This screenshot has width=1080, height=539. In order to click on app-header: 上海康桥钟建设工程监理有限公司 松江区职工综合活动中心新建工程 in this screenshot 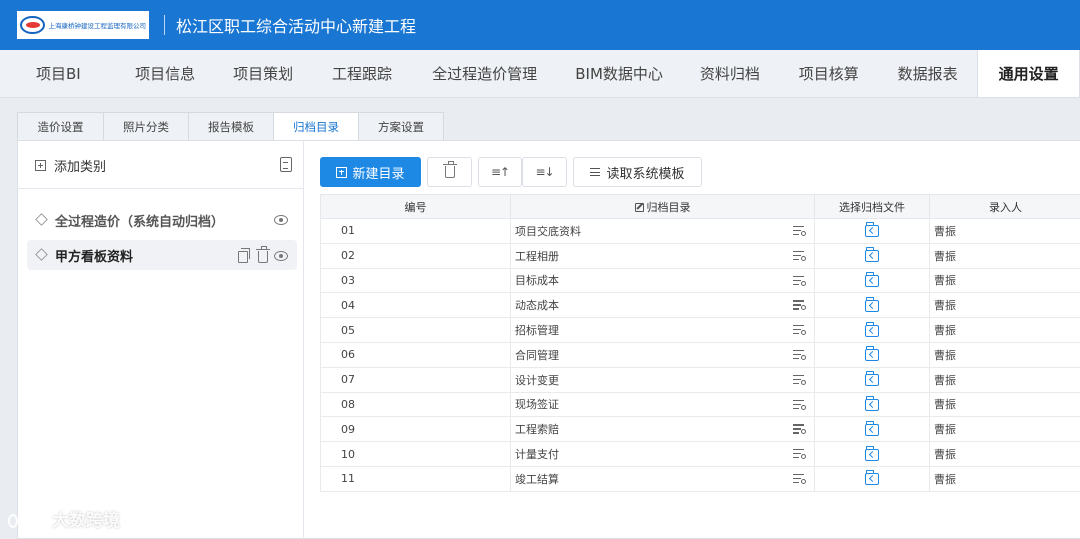, I will do `click(540, 25)`.